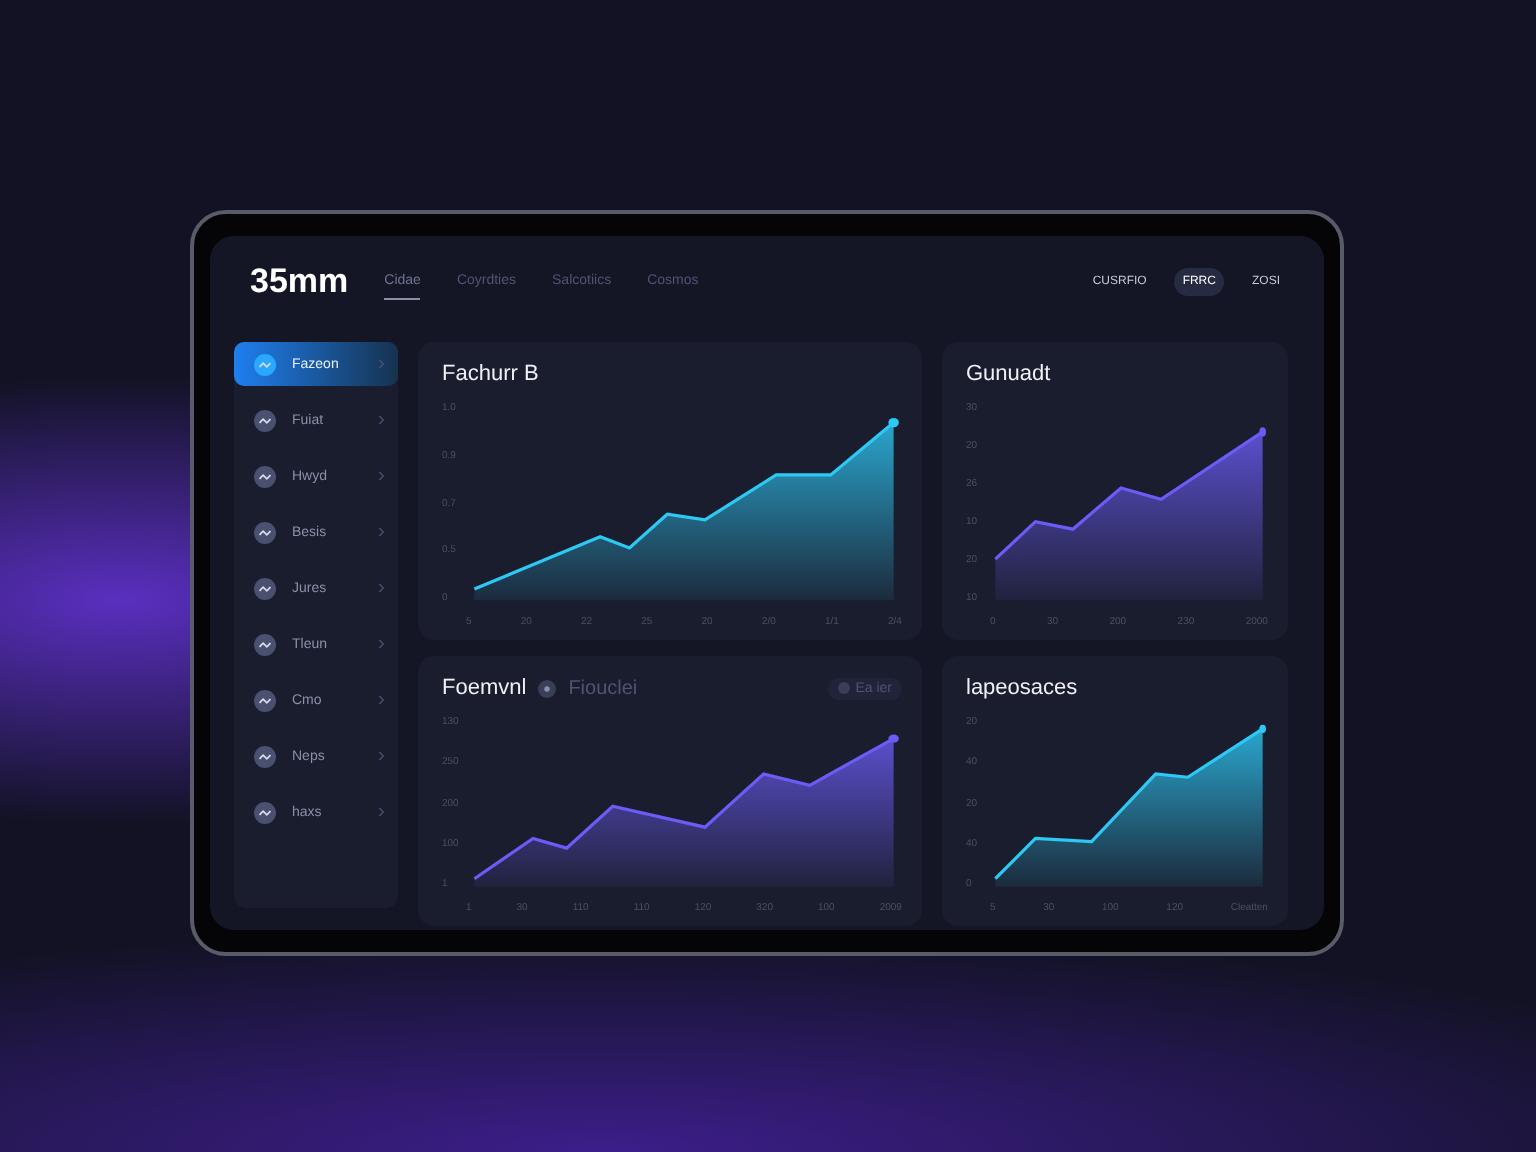 This screenshot has width=1536, height=1152. Describe the element at coordinates (547, 688) in the screenshot. I see `dot-icon` at that location.